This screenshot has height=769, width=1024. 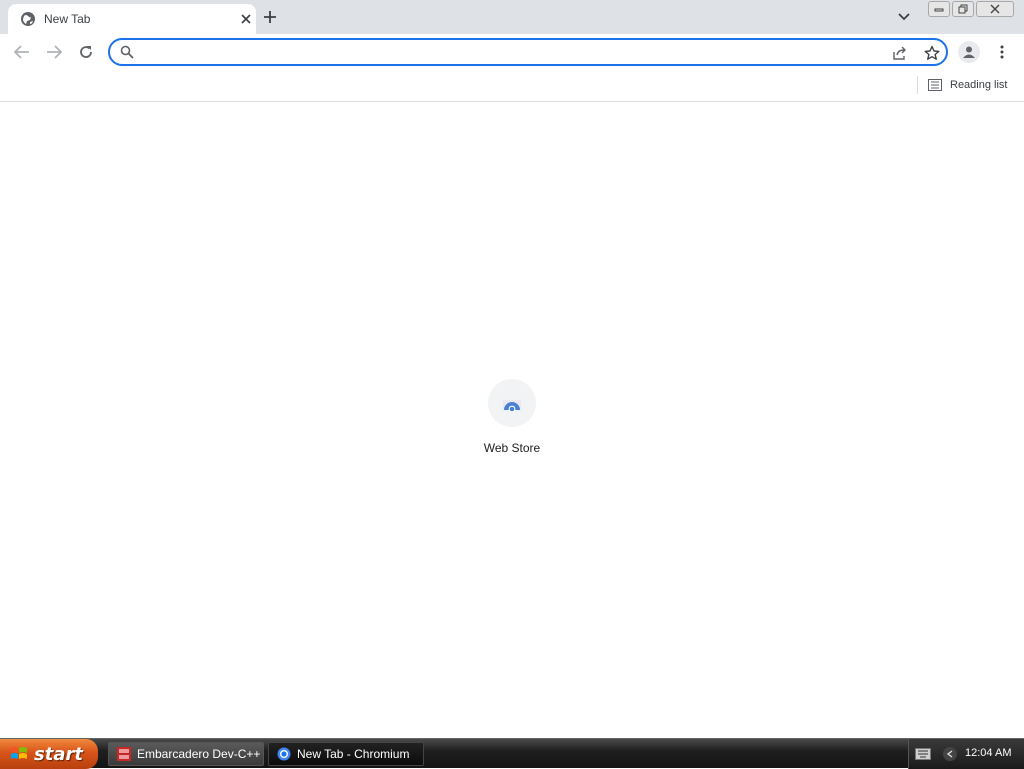 What do you see at coordinates (19, 753) in the screenshot?
I see `windows-logo-icon` at bounding box center [19, 753].